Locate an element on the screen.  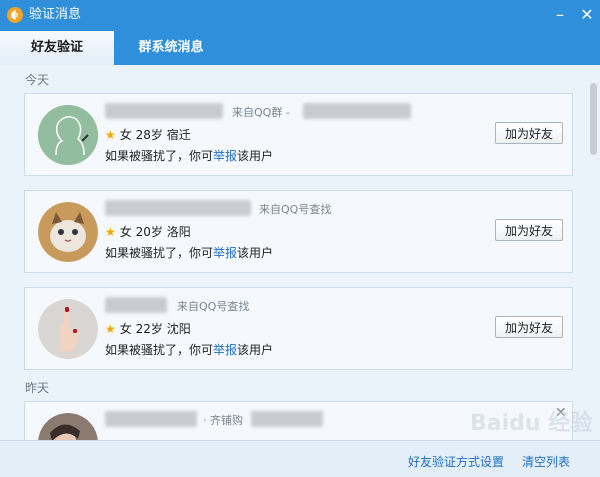
section-today: 今天 is located at coordinates (37, 80).